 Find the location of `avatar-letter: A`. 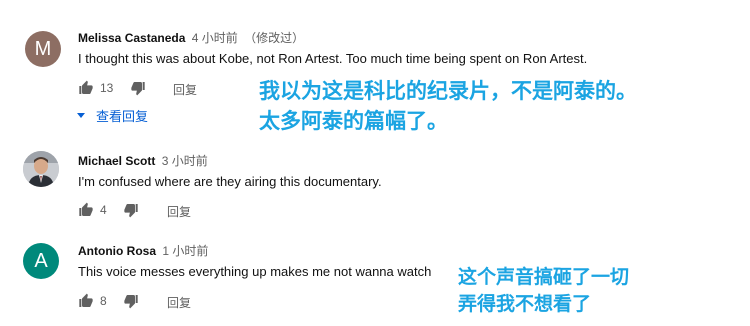

avatar-letter: A is located at coordinates (41, 260).